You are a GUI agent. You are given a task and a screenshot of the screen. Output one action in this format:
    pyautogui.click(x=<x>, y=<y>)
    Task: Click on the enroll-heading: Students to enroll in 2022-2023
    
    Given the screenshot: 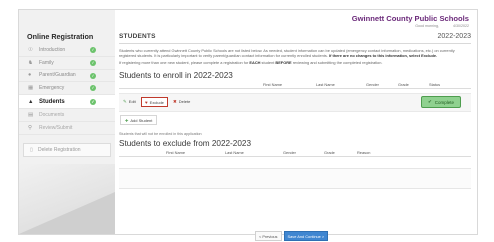 What is the action you would take?
    pyautogui.click(x=176, y=76)
    